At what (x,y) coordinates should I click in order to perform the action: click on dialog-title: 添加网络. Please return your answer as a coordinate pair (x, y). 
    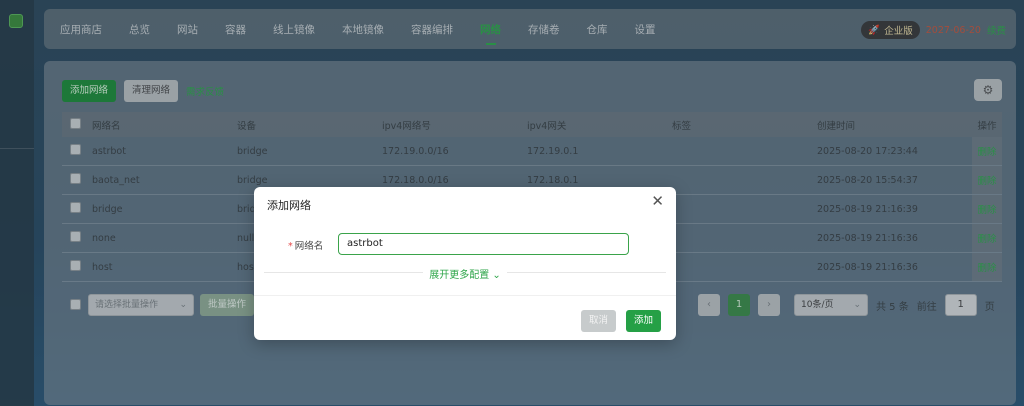
    Looking at the image, I should click on (289, 205).